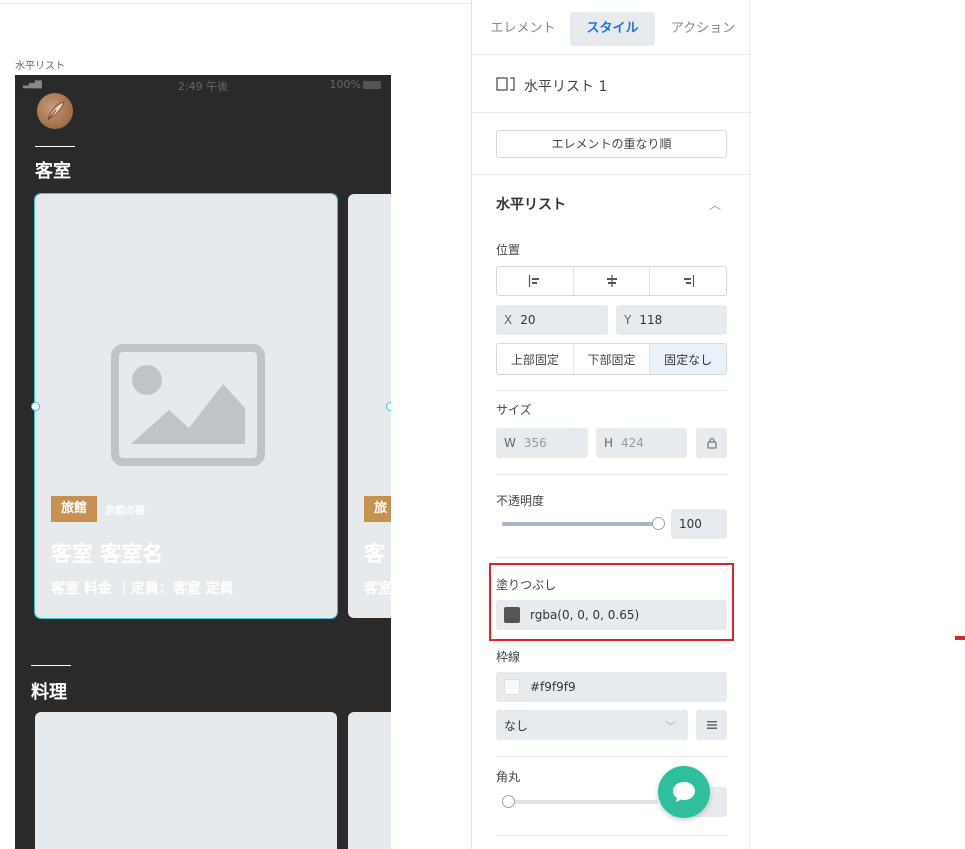  I want to click on border-style-select: なし ﹀, so click(592, 725).